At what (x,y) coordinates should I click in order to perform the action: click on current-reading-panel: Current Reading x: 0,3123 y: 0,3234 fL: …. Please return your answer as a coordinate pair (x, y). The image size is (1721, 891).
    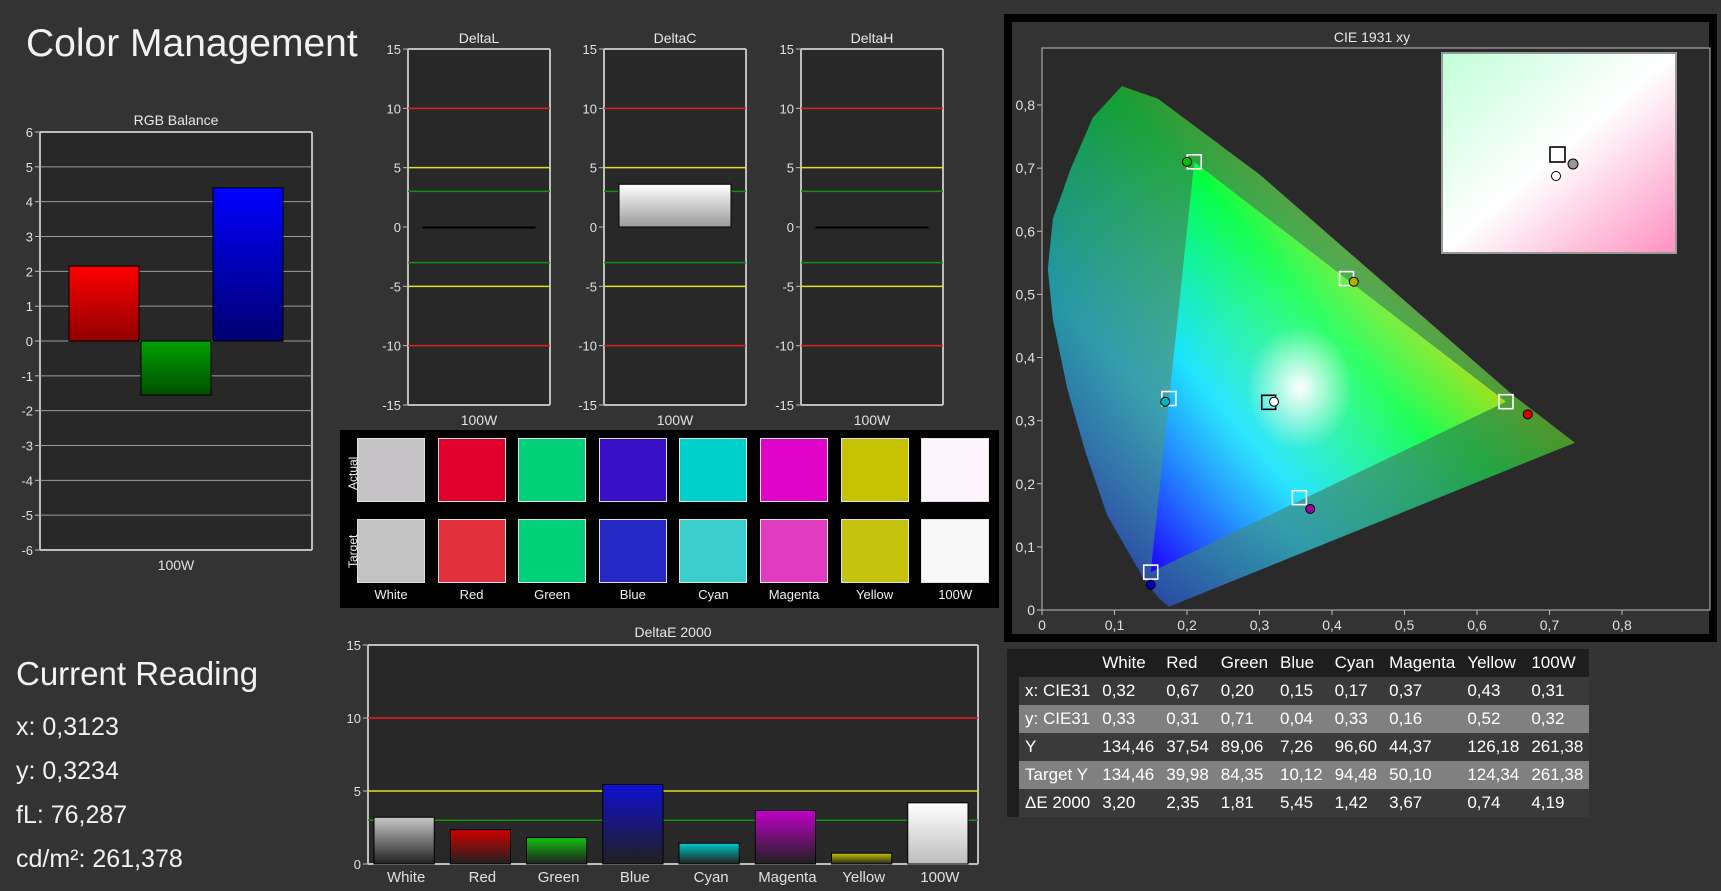
    Looking at the image, I should click on (137, 768).